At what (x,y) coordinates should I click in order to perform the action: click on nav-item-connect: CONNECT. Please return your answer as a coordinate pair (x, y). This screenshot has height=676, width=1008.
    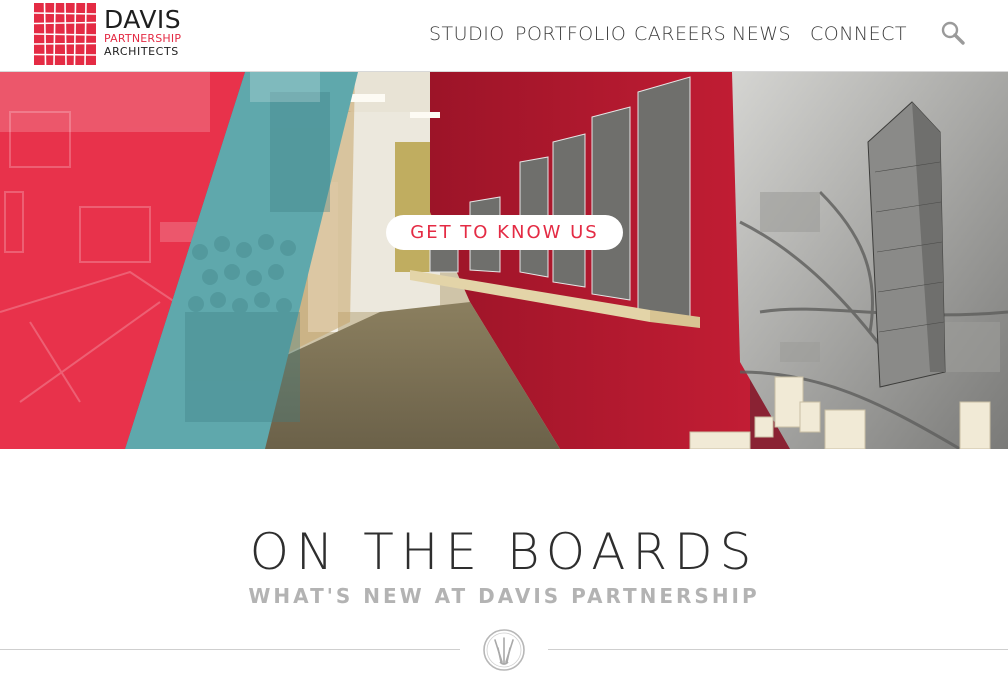
    Looking at the image, I should click on (858, 34).